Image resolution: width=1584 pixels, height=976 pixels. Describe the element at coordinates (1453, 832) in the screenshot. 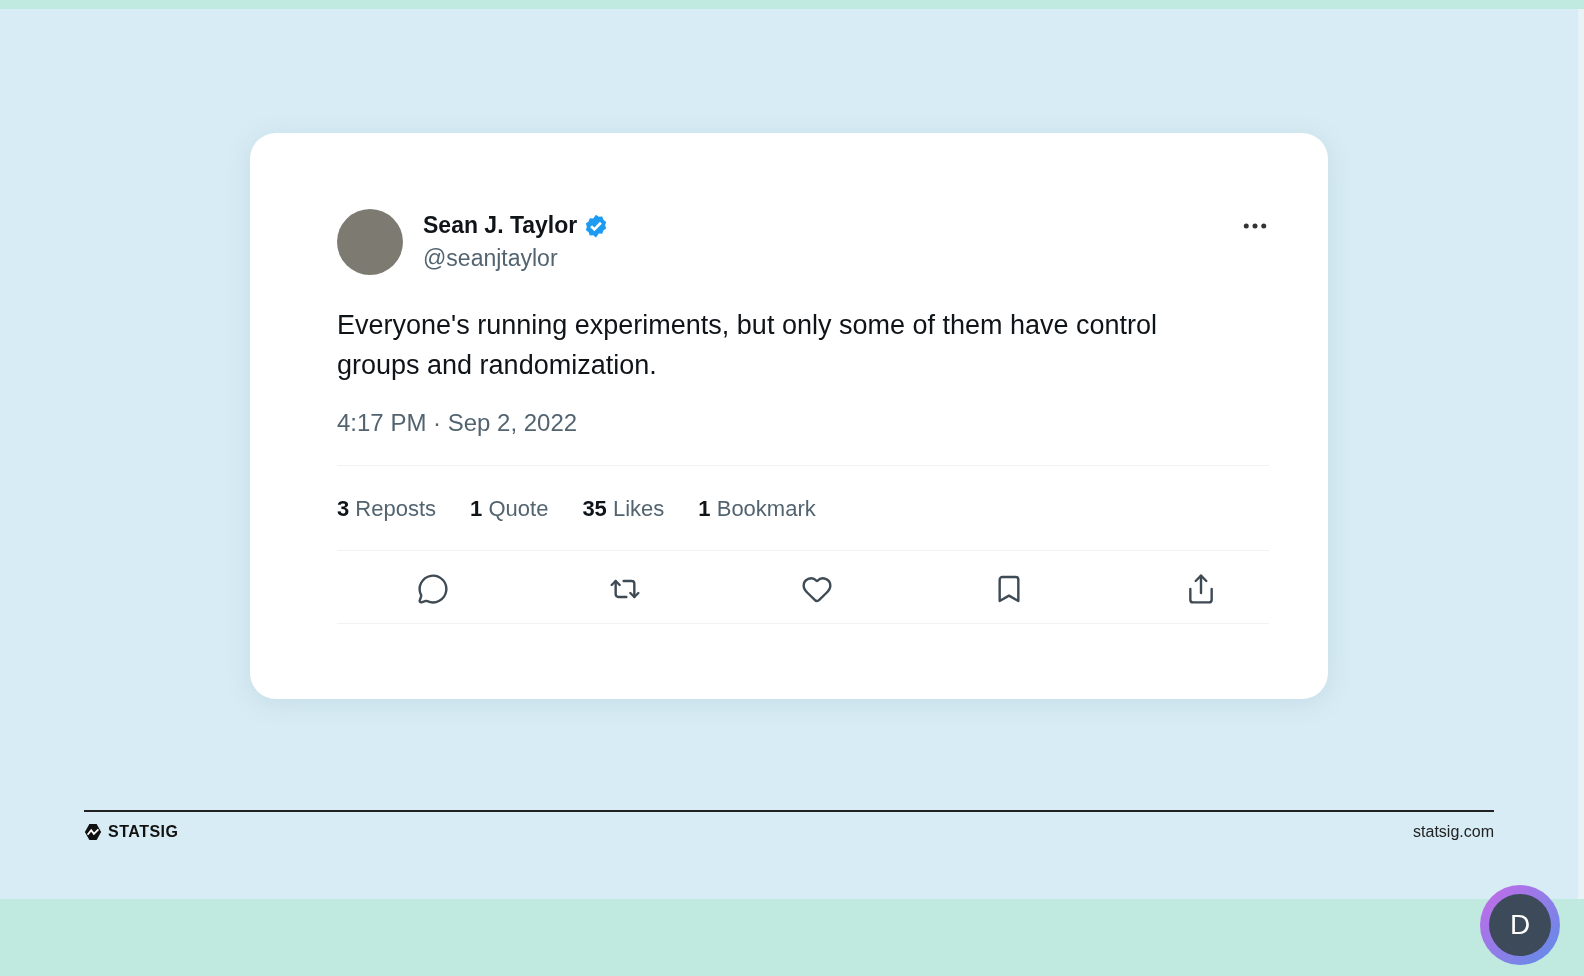

I see `website-url: statsig.com` at that location.